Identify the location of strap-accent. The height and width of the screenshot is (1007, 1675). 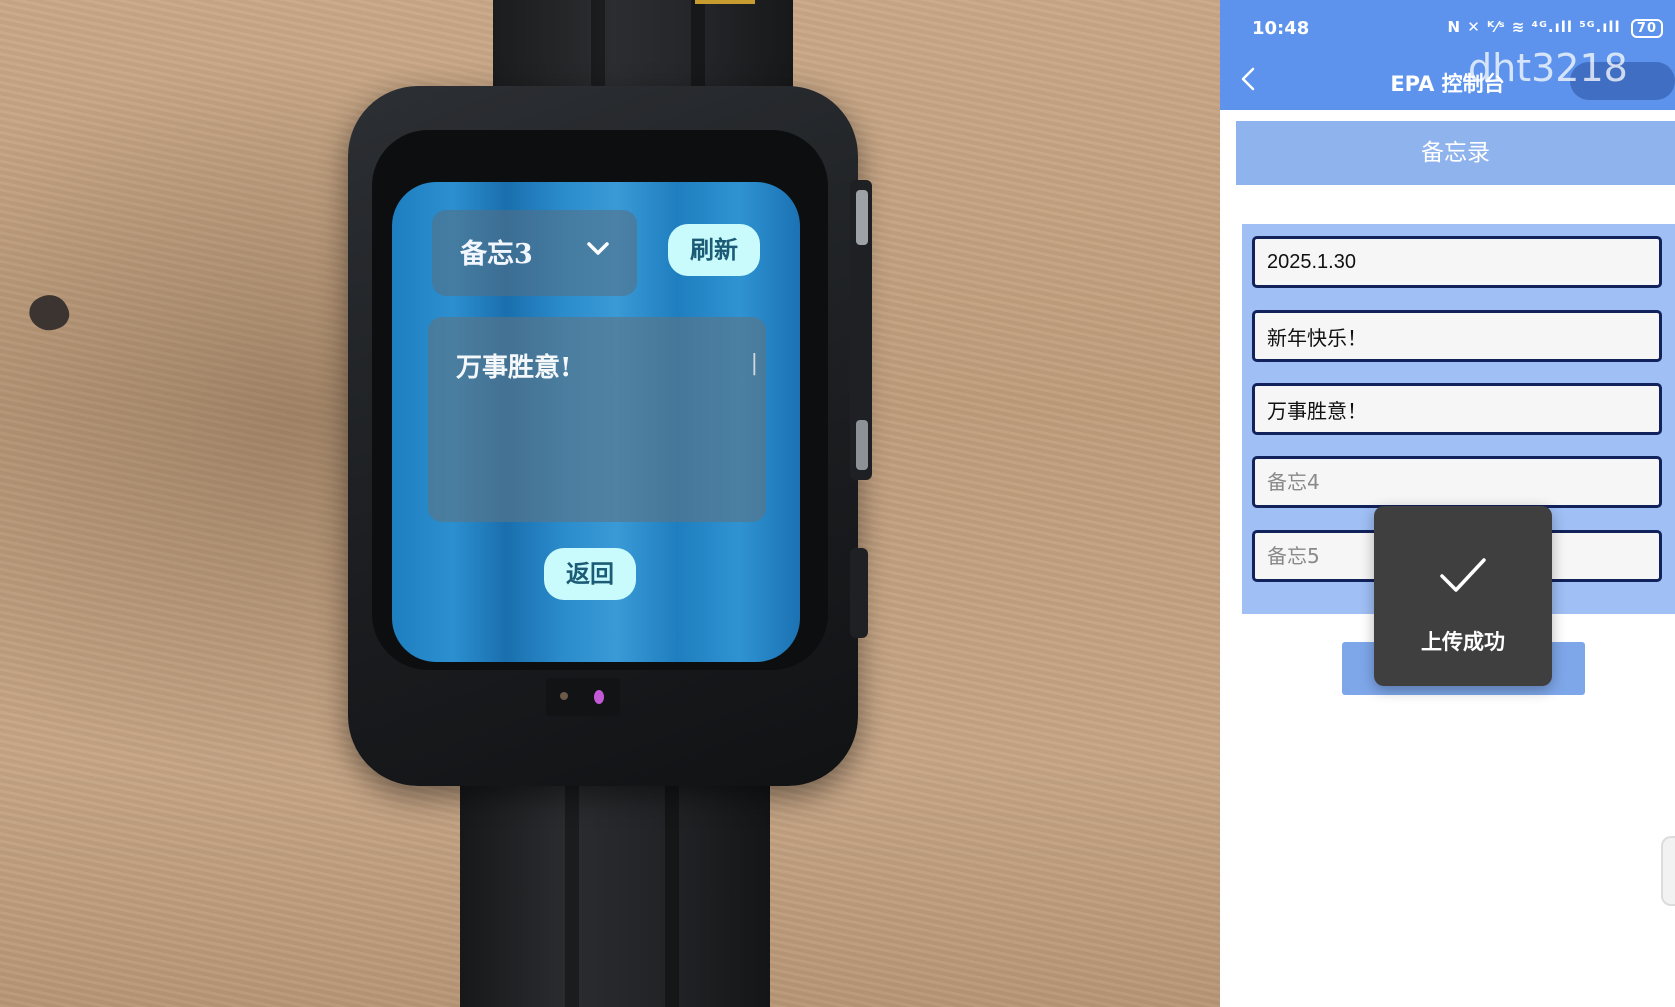
(725, 2).